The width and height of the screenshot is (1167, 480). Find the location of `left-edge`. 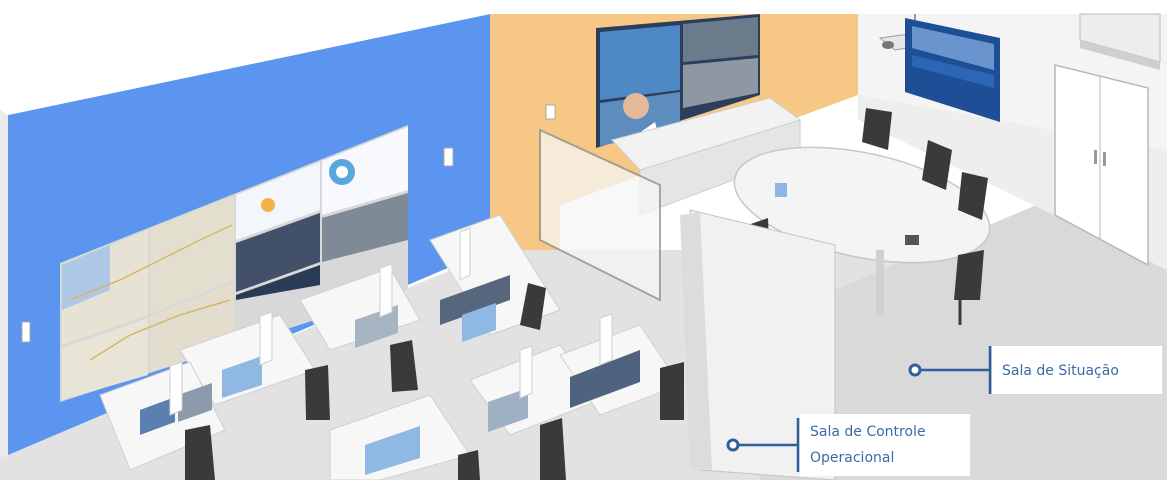

left-edge is located at coordinates (4, 284).